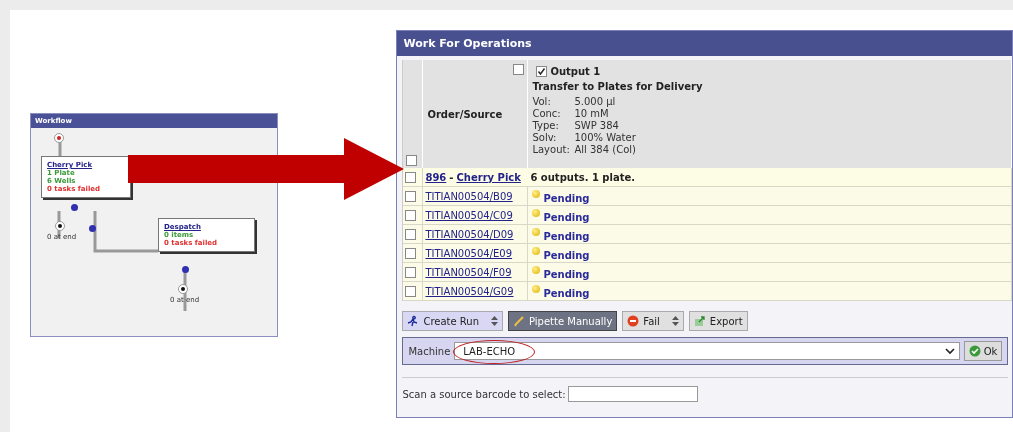  I want to click on property-label: Type:, so click(546, 126).